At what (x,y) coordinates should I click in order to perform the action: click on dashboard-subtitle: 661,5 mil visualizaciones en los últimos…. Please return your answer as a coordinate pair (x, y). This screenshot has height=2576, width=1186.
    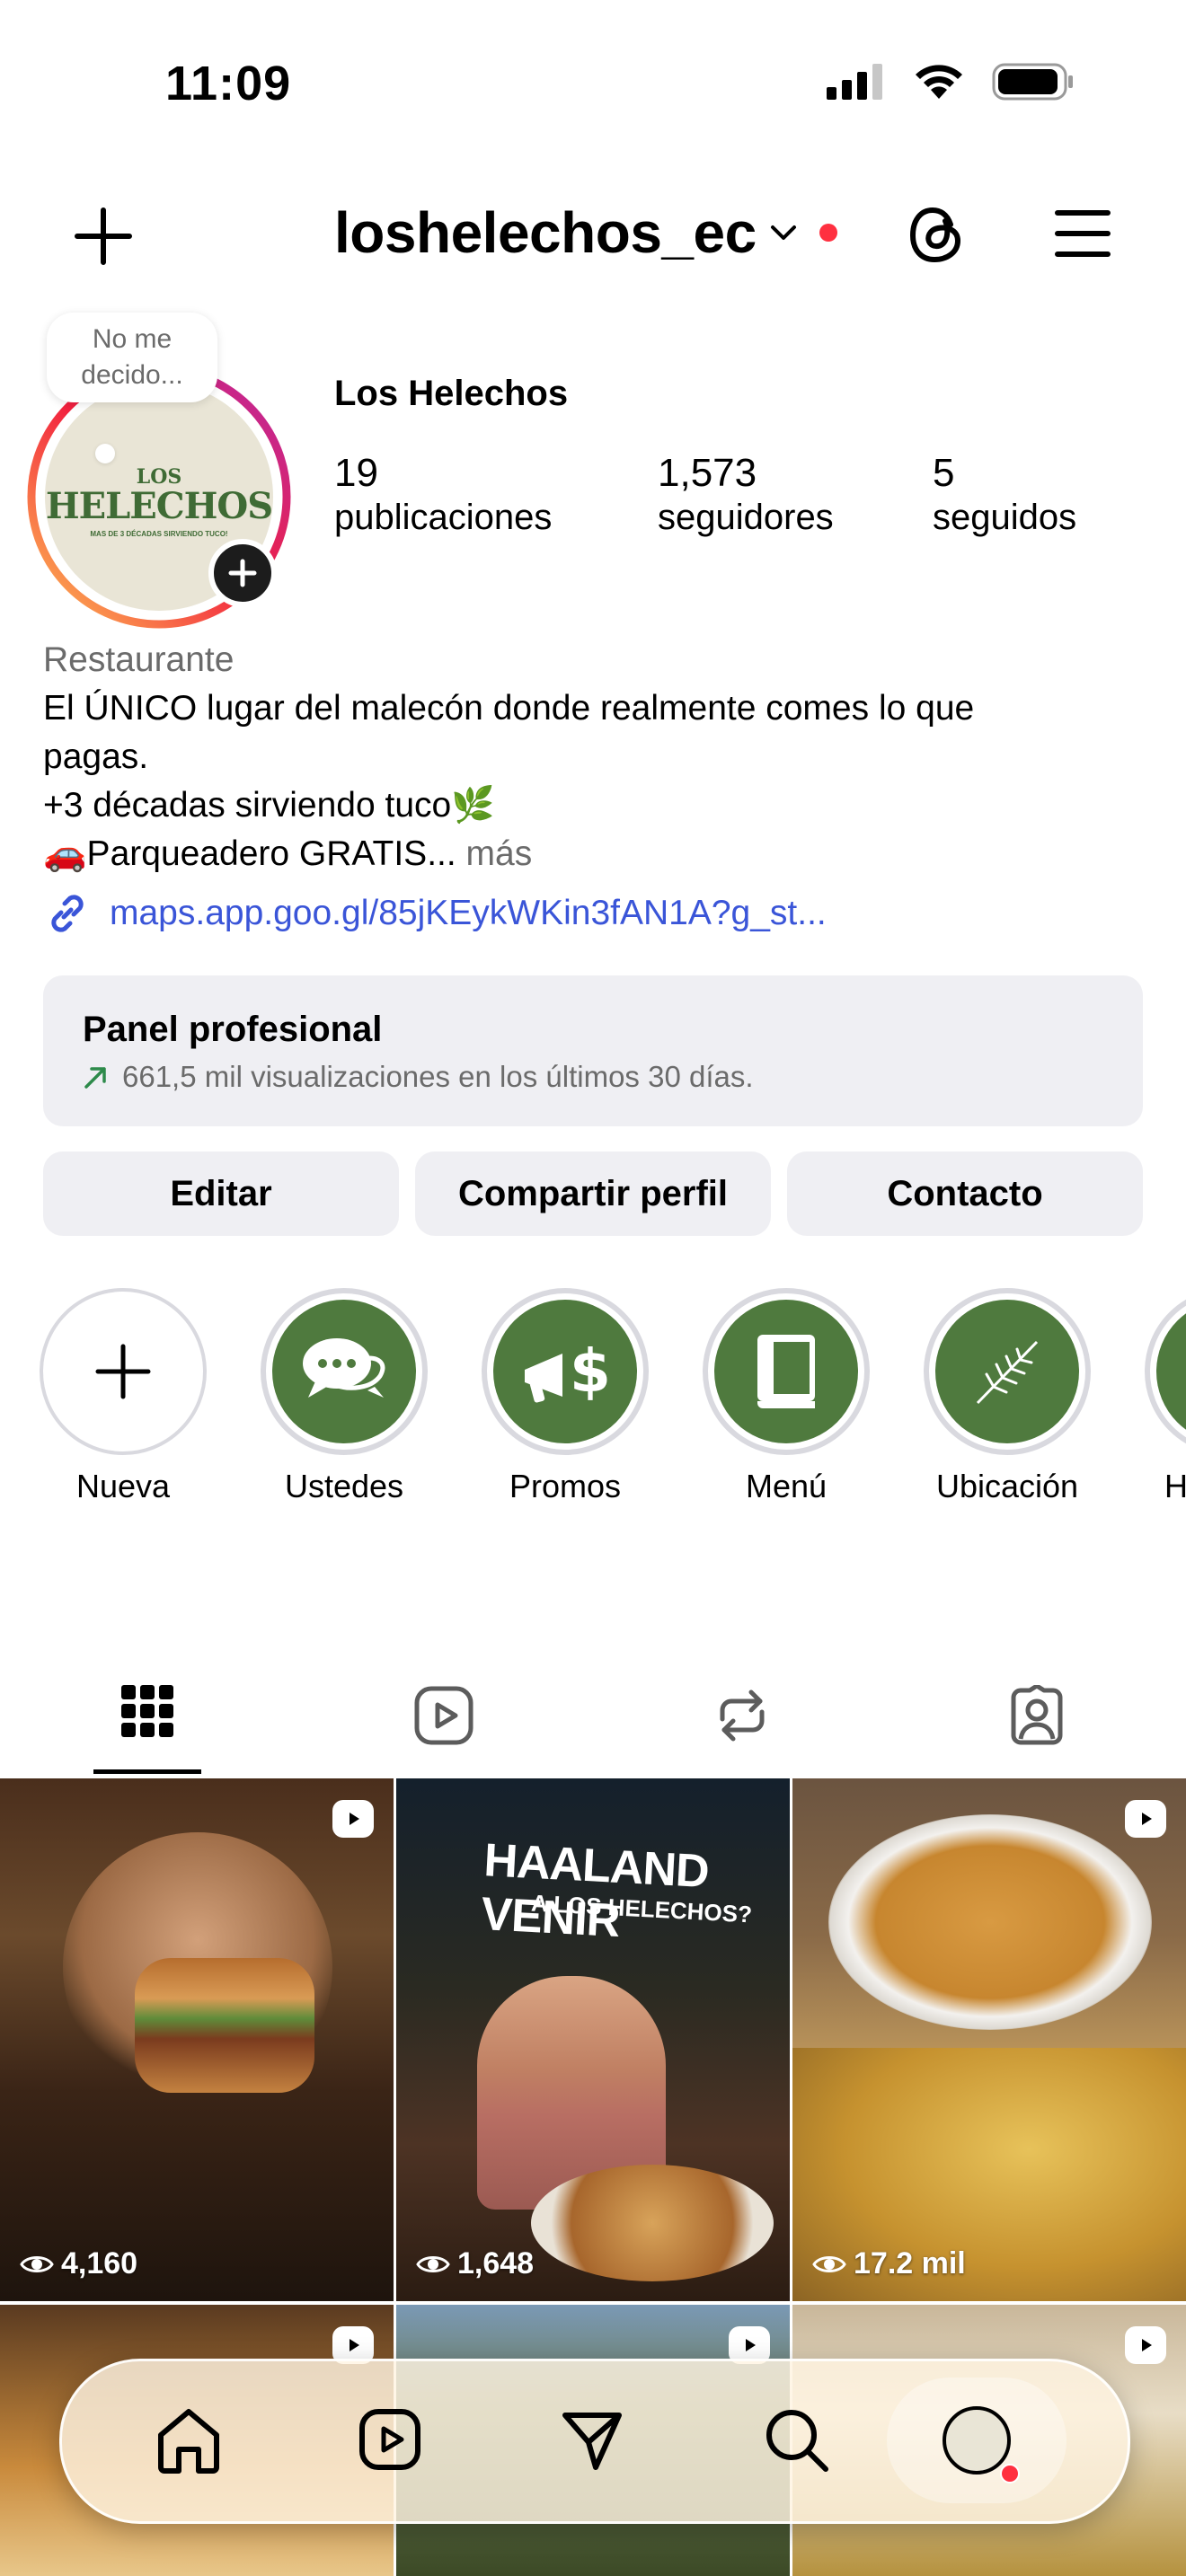
    Looking at the image, I should click on (438, 1076).